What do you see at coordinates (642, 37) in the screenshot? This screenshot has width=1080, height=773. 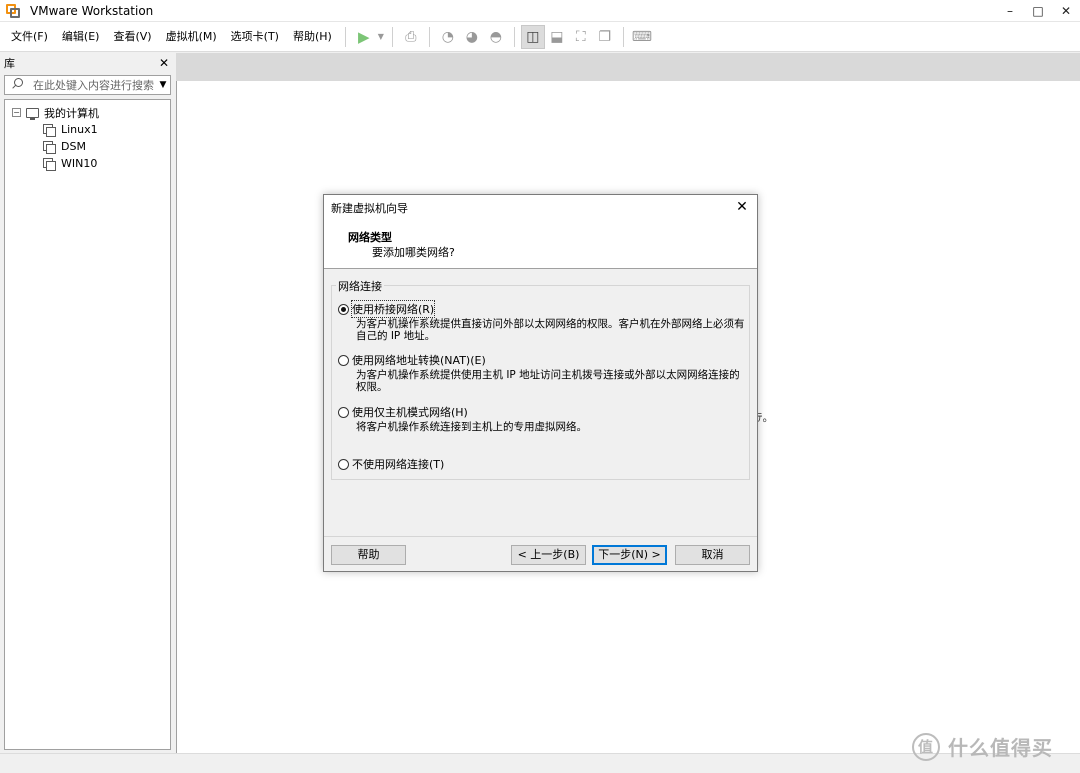 I see `console-icon: ⌨` at bounding box center [642, 37].